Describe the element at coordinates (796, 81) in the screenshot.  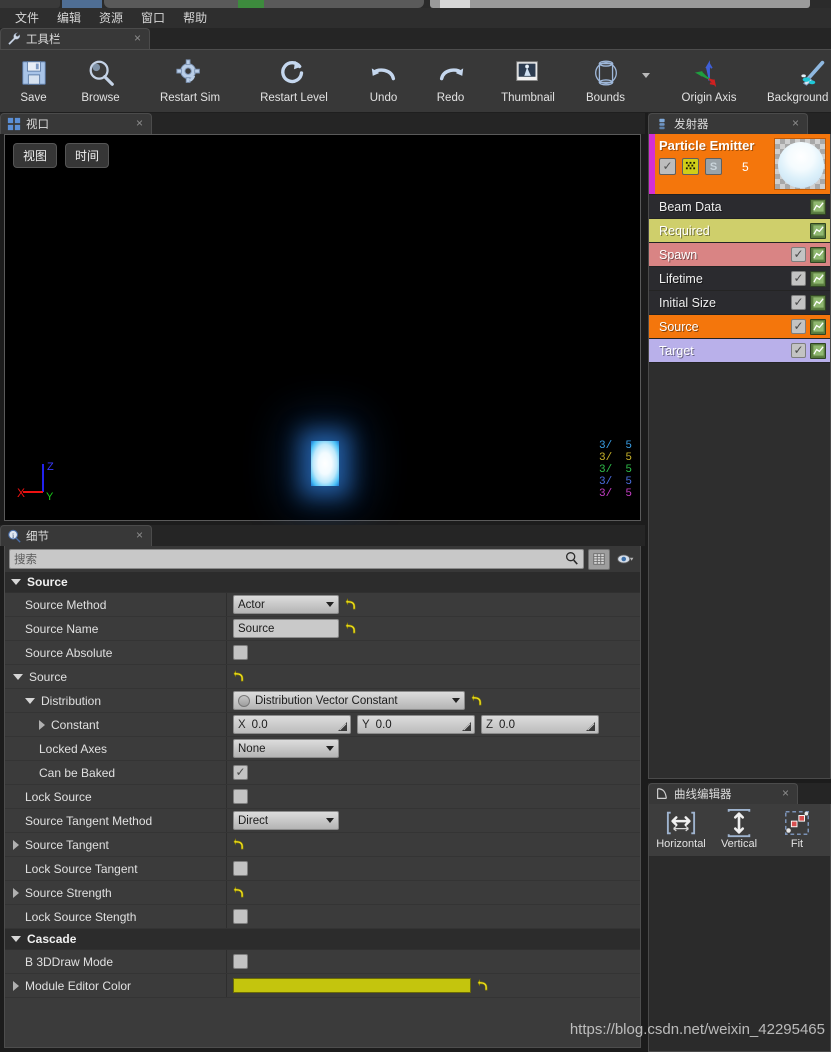
I see `toolbar-button-background-color: Background Color` at that location.